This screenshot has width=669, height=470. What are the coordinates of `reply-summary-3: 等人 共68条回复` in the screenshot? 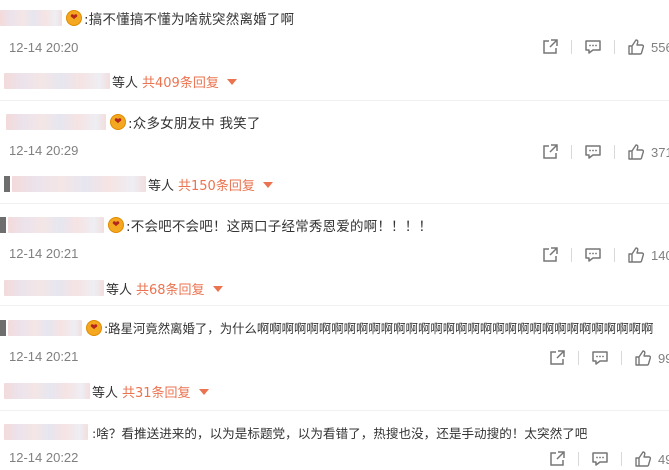 It's located at (113, 288).